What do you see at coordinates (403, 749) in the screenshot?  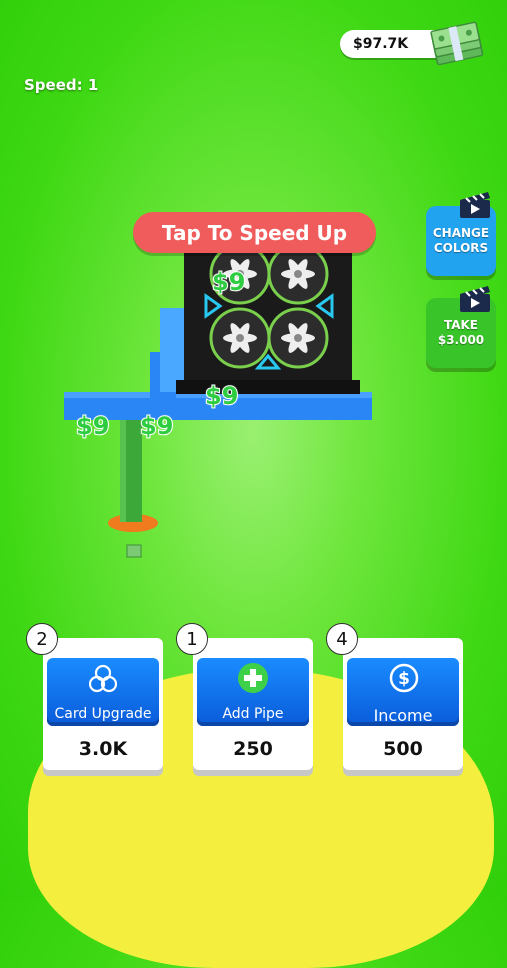 I see `income-price: 500` at bounding box center [403, 749].